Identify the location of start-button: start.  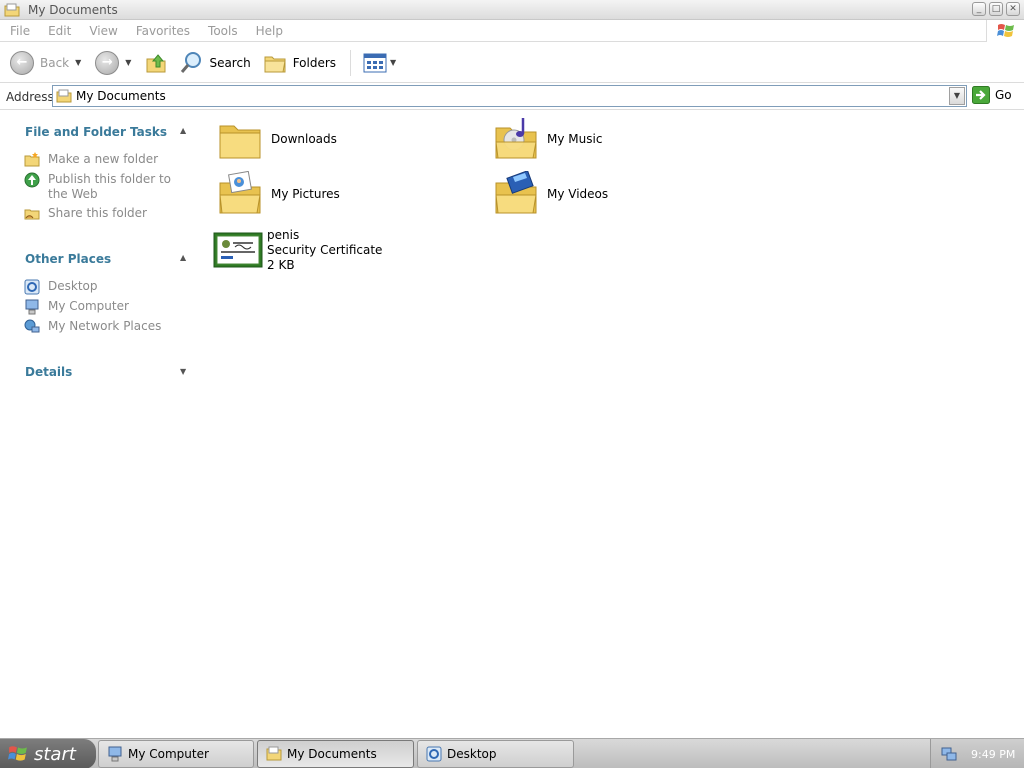
(48, 753).